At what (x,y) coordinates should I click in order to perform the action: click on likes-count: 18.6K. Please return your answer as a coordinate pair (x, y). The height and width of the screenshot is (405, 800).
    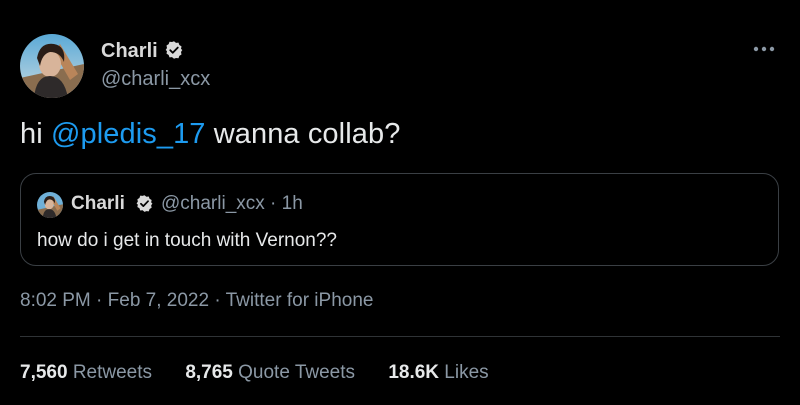
    Looking at the image, I should click on (414, 372).